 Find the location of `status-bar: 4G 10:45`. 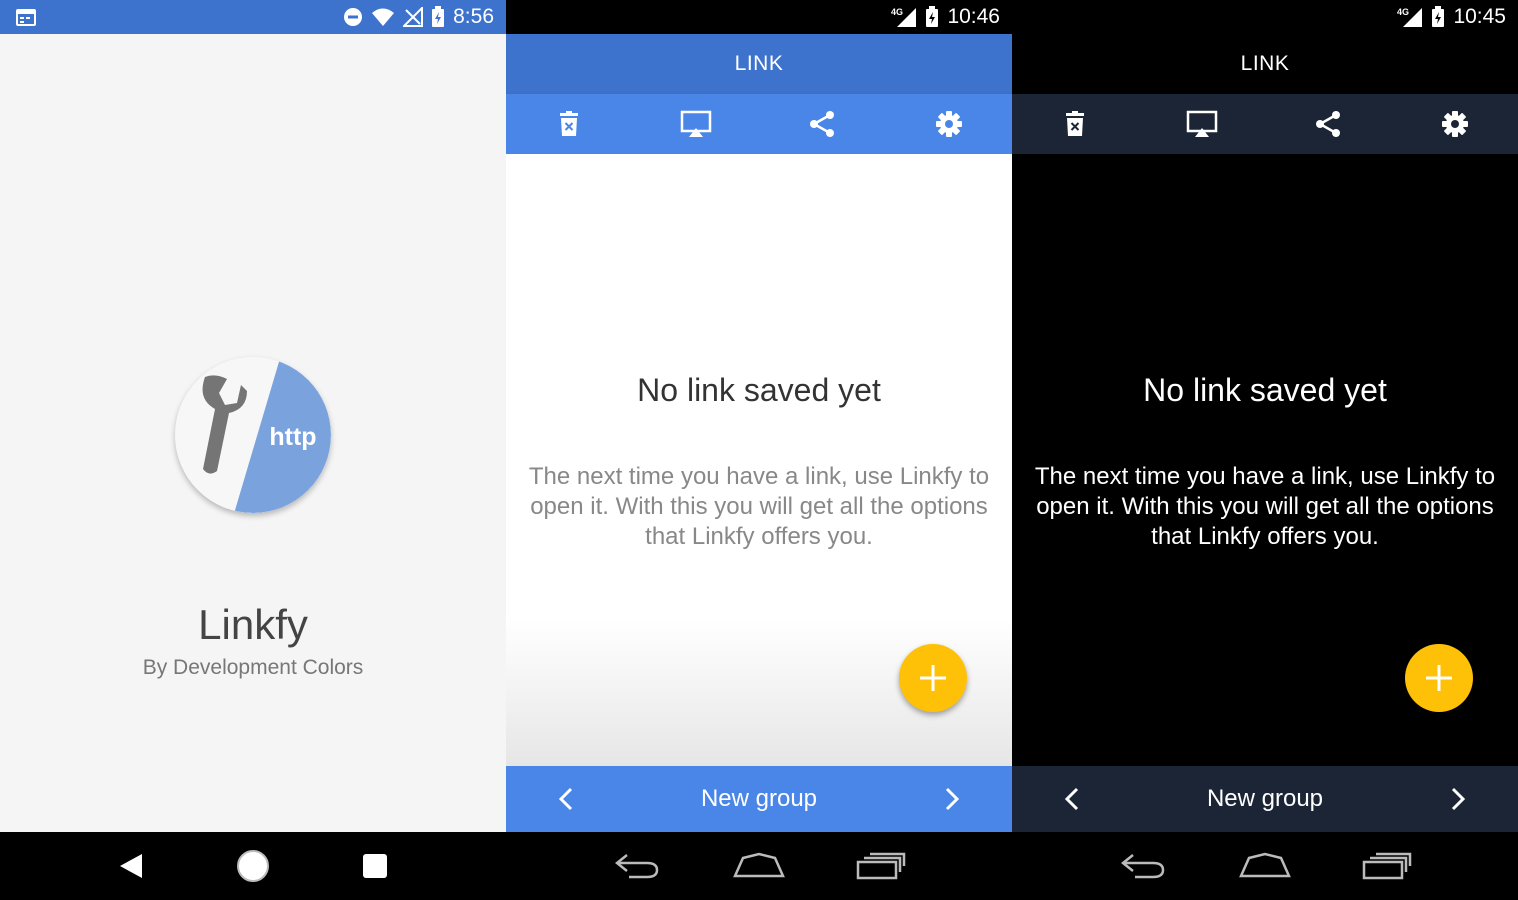

status-bar: 4G 10:45 is located at coordinates (1265, 17).